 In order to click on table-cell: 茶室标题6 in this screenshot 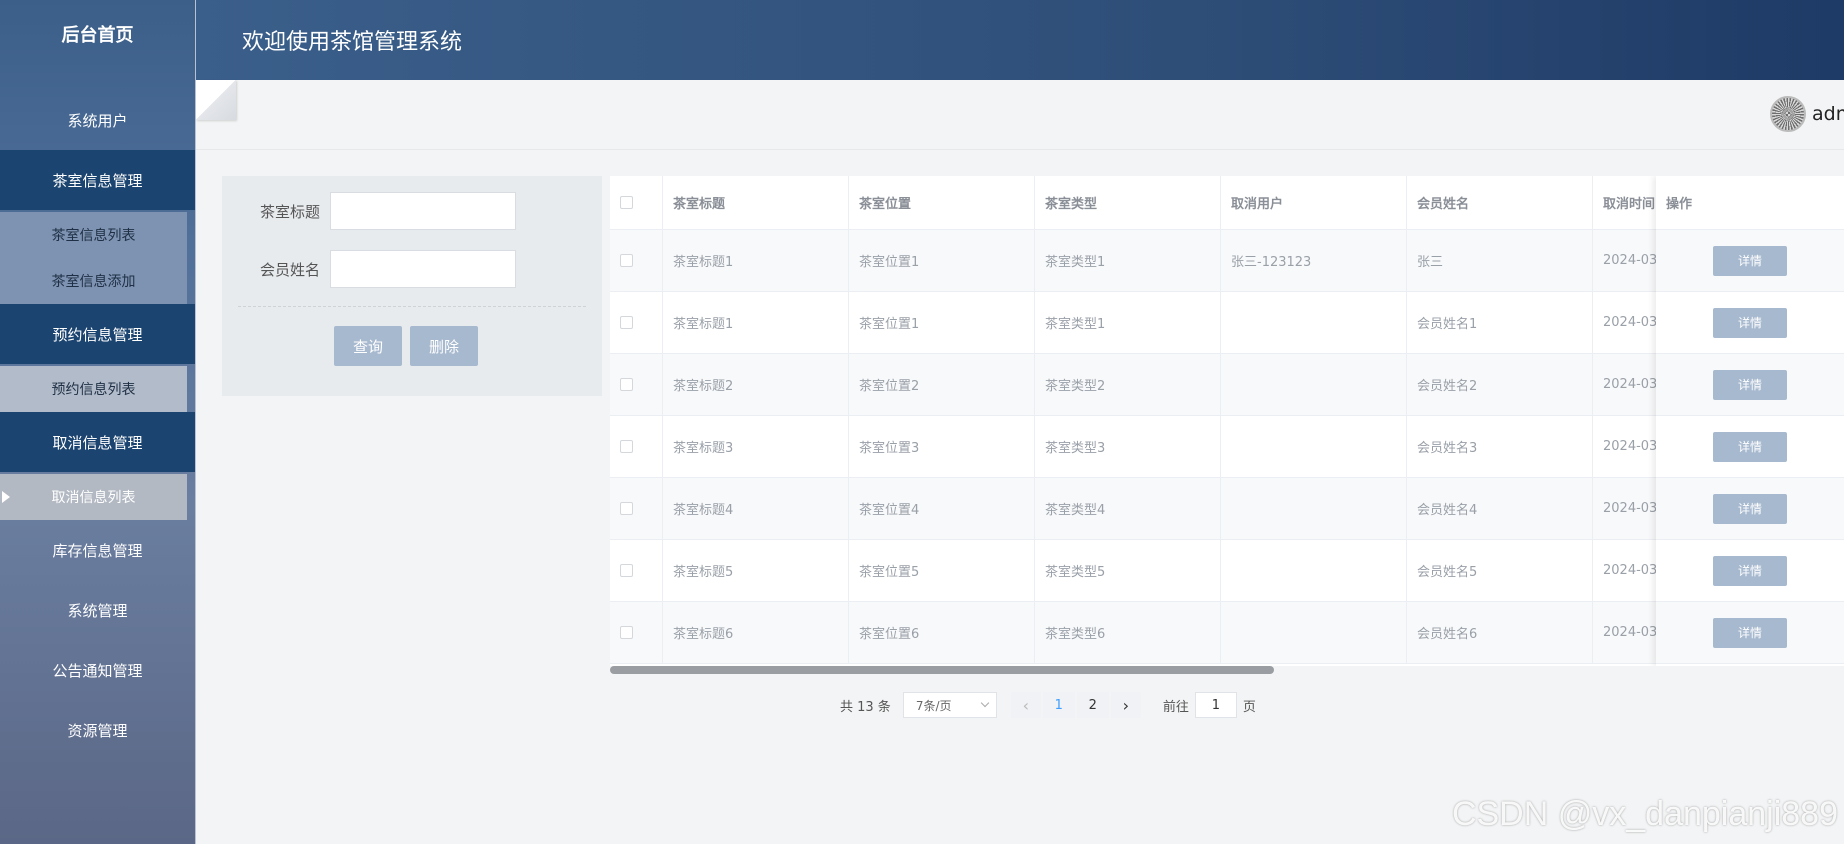, I will do `click(755, 632)`.